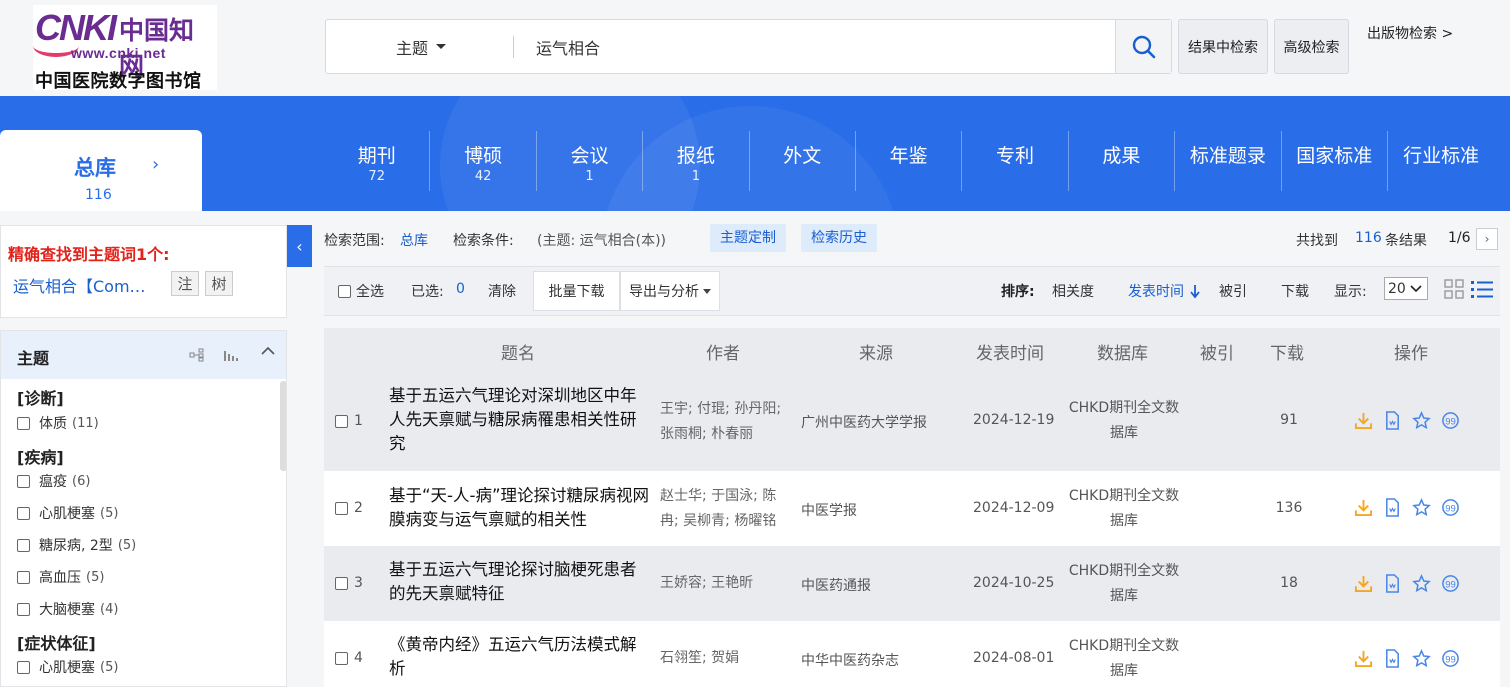  Describe the element at coordinates (908, 156) in the screenshot. I see `tab-label: 年鉴` at that location.